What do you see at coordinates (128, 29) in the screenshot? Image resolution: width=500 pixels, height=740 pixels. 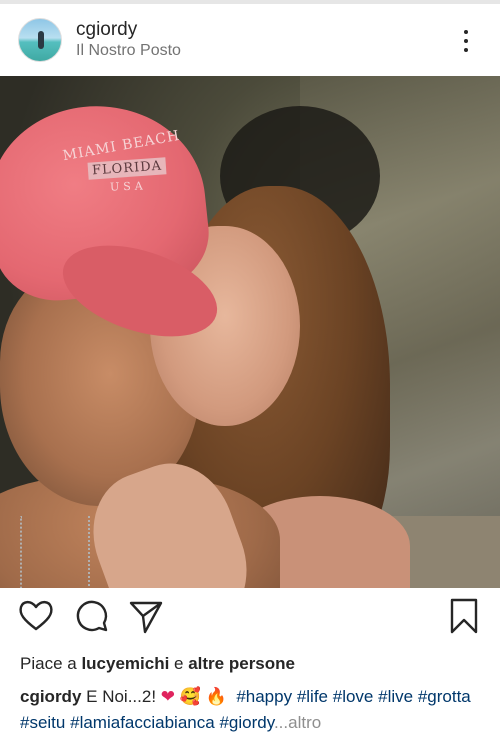 I see `post-username: cgiordy` at bounding box center [128, 29].